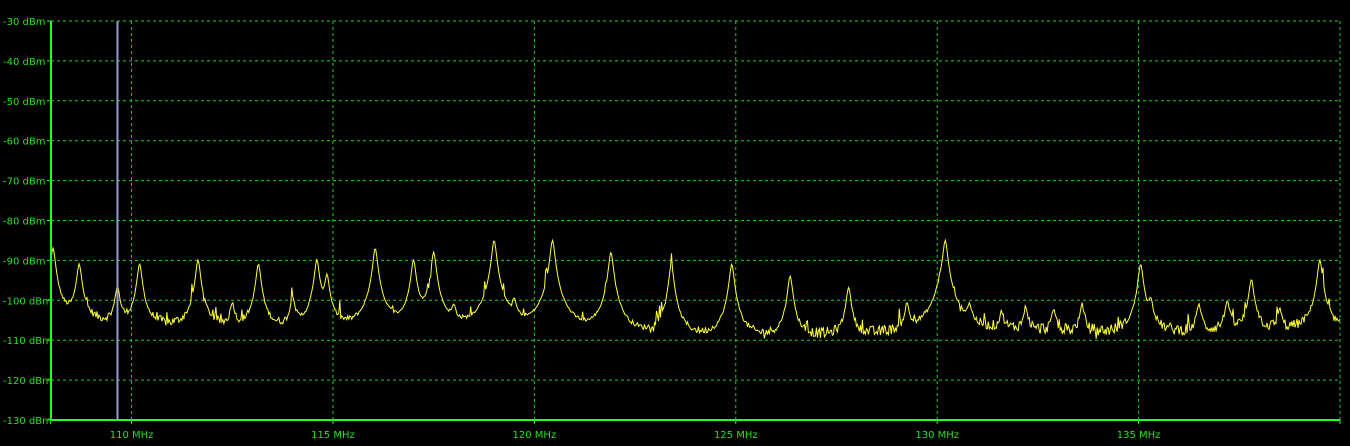  Describe the element at coordinates (24, 62) in the screenshot. I see `y-tick-label: -40 dBm` at that location.